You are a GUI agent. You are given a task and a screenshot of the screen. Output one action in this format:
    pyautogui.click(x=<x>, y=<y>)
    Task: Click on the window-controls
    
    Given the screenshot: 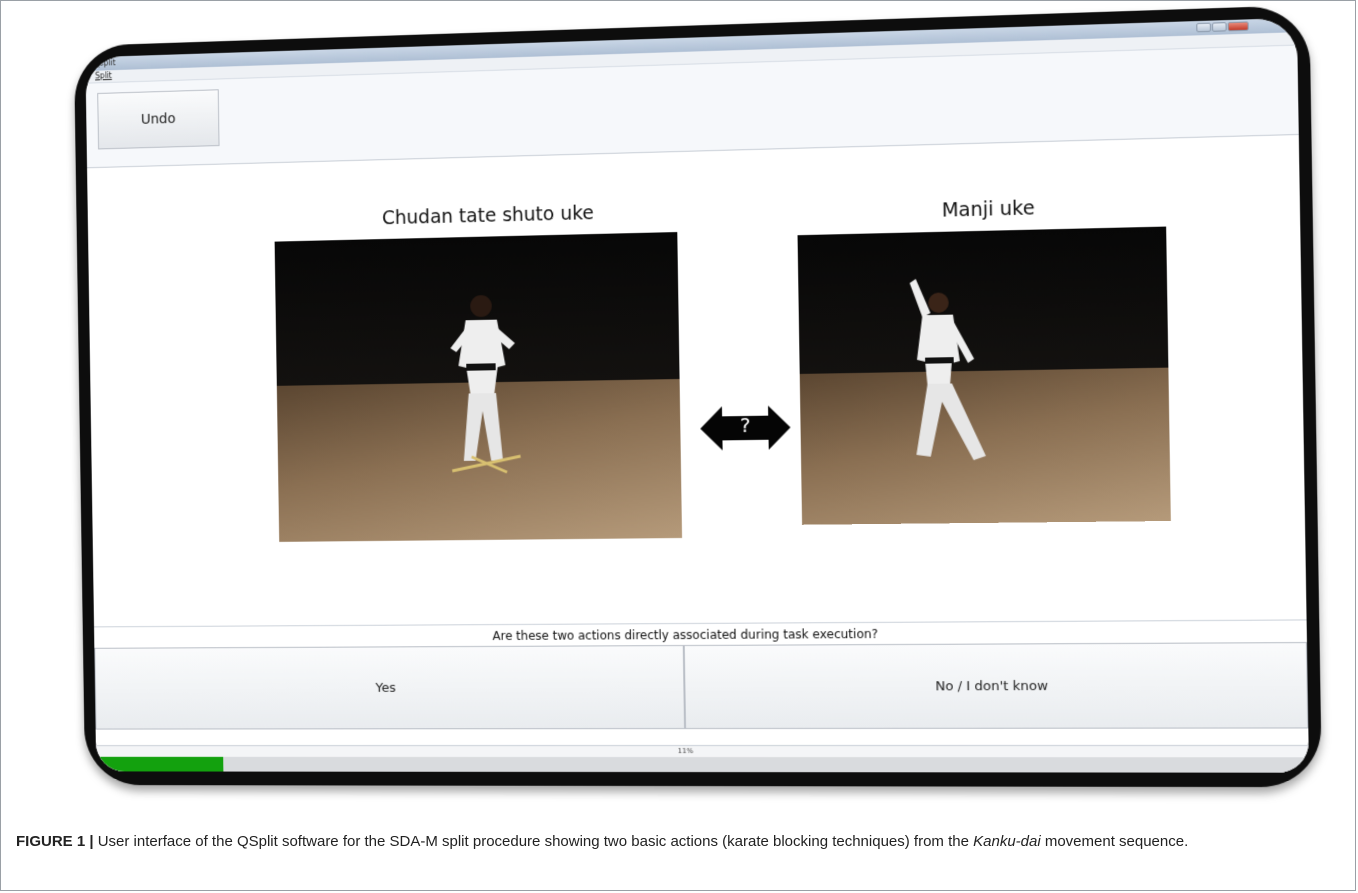 What is the action you would take?
    pyautogui.click(x=1222, y=27)
    